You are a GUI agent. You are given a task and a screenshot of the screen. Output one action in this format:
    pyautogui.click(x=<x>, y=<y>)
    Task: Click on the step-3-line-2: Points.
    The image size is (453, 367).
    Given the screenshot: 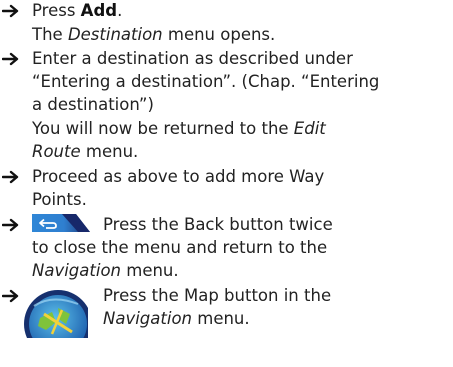 What is the action you would take?
    pyautogui.click(x=59, y=199)
    